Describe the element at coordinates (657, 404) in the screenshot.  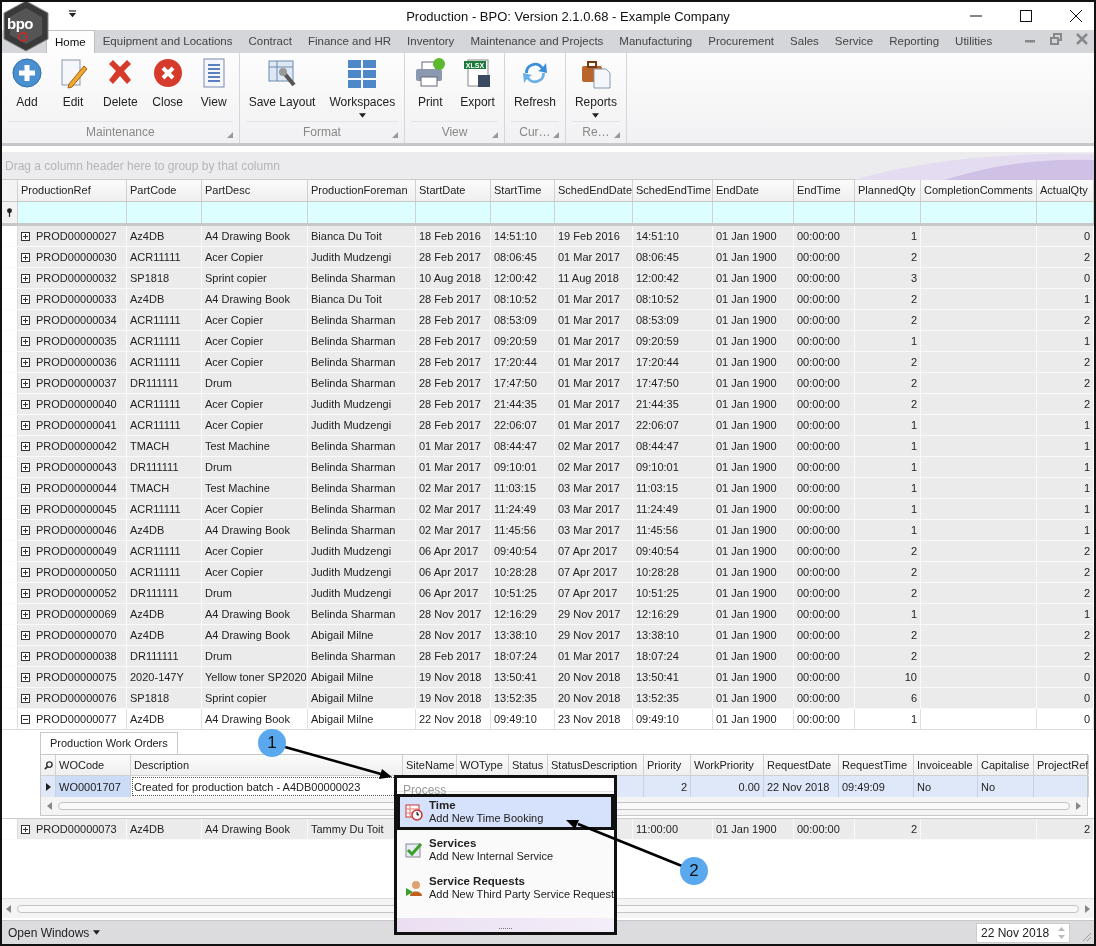
I see `table-cell-text: 21:44:35` at that location.